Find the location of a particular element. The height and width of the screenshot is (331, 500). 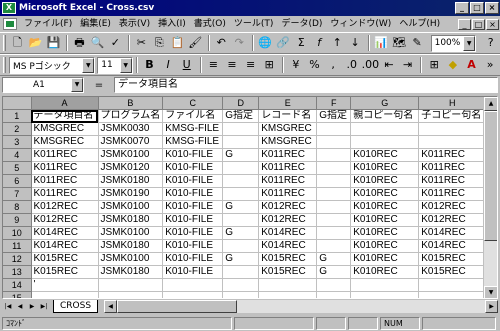

row-header: 15 is located at coordinates (17, 294).